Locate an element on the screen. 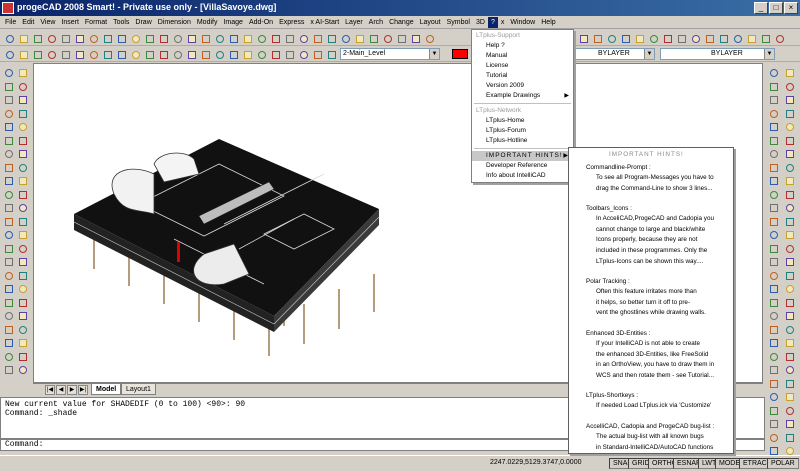 This screenshot has height=471, width=800. menu-item-example-drawings: Example Drawings ▶ is located at coordinates (522, 96).